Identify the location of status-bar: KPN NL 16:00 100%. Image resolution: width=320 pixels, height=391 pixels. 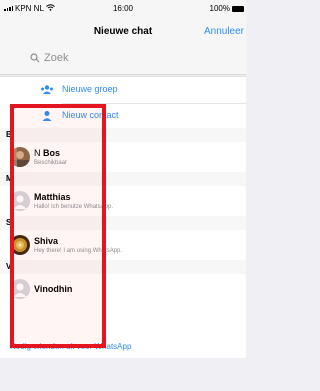
(123, 9).